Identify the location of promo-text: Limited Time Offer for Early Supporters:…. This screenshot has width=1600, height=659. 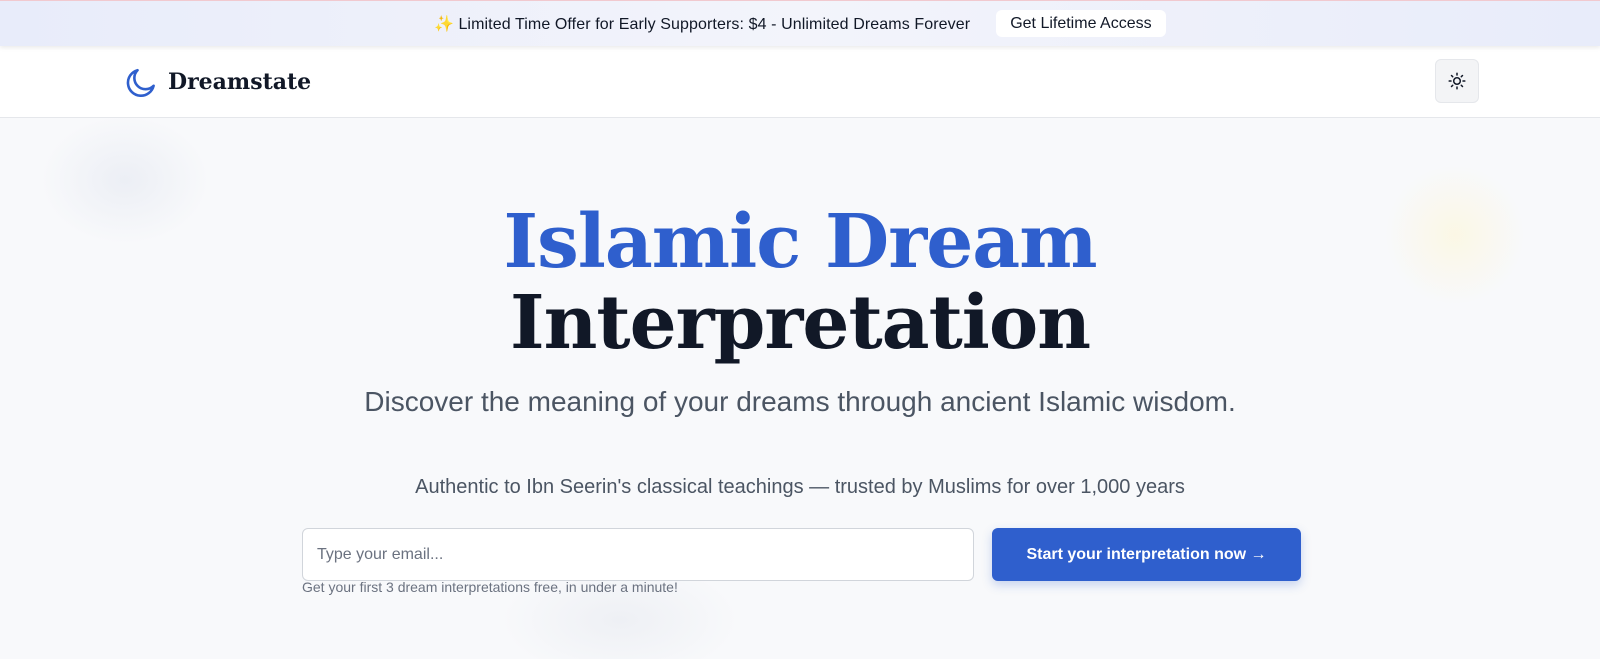
(714, 24).